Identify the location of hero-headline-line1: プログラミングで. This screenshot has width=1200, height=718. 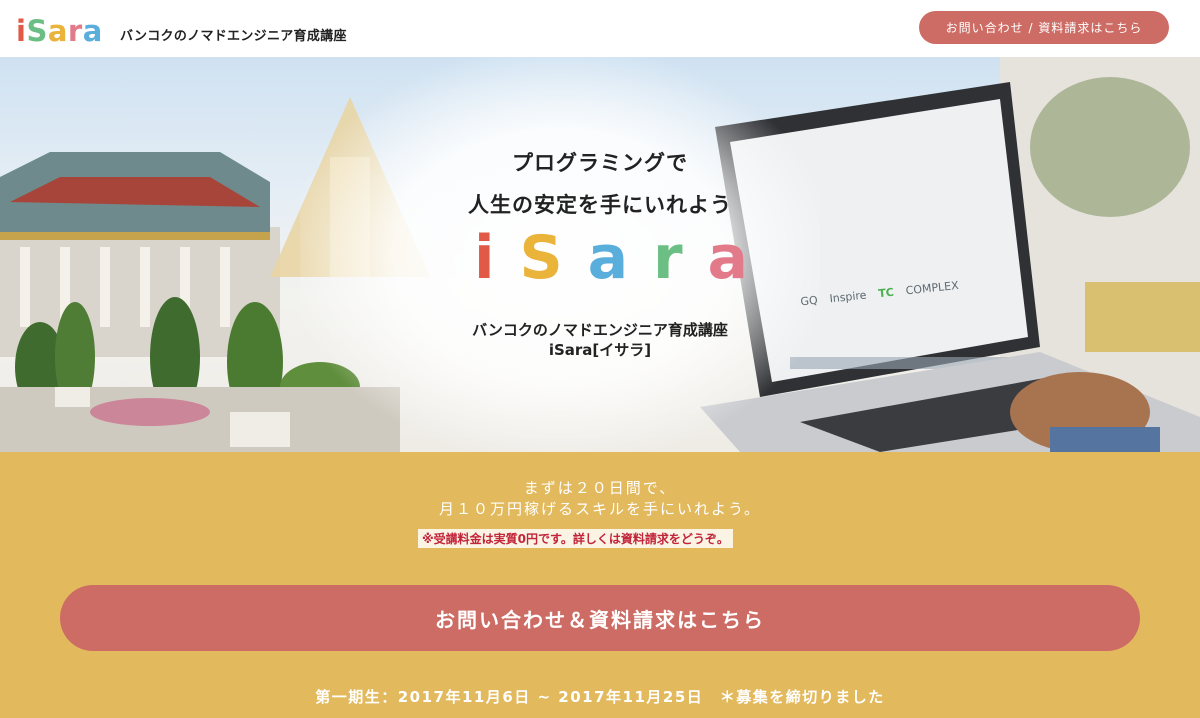
(600, 163).